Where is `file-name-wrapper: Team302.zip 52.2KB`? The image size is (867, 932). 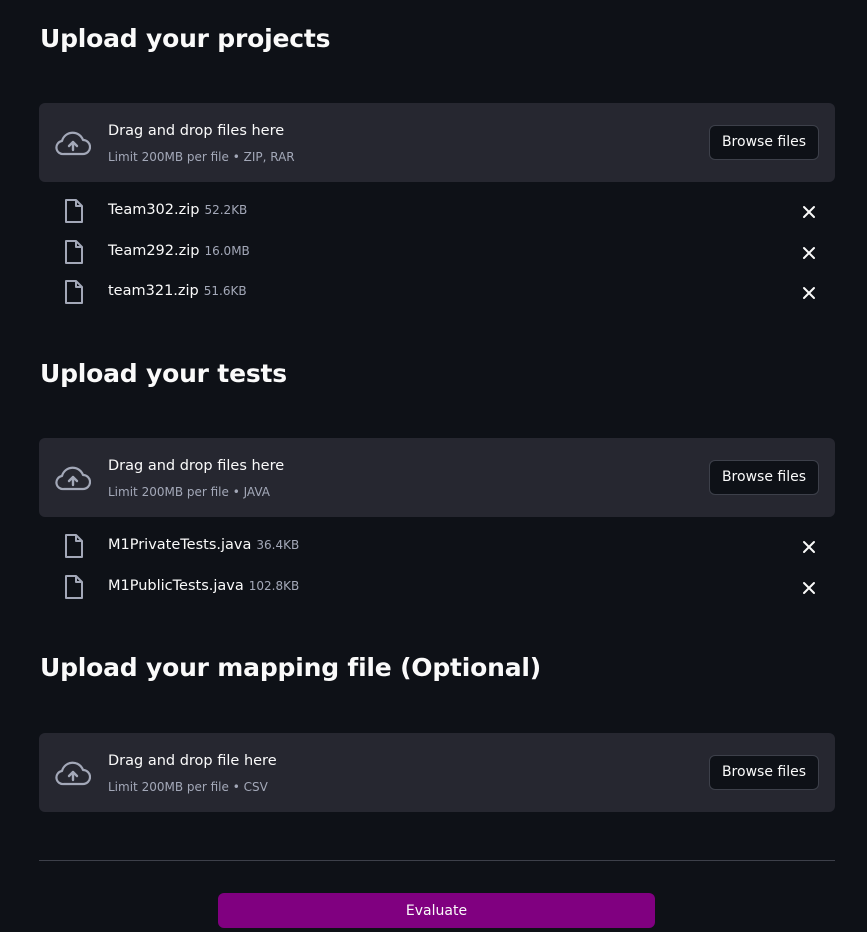
file-name-wrapper: Team302.zip 52.2KB is located at coordinates (177, 210).